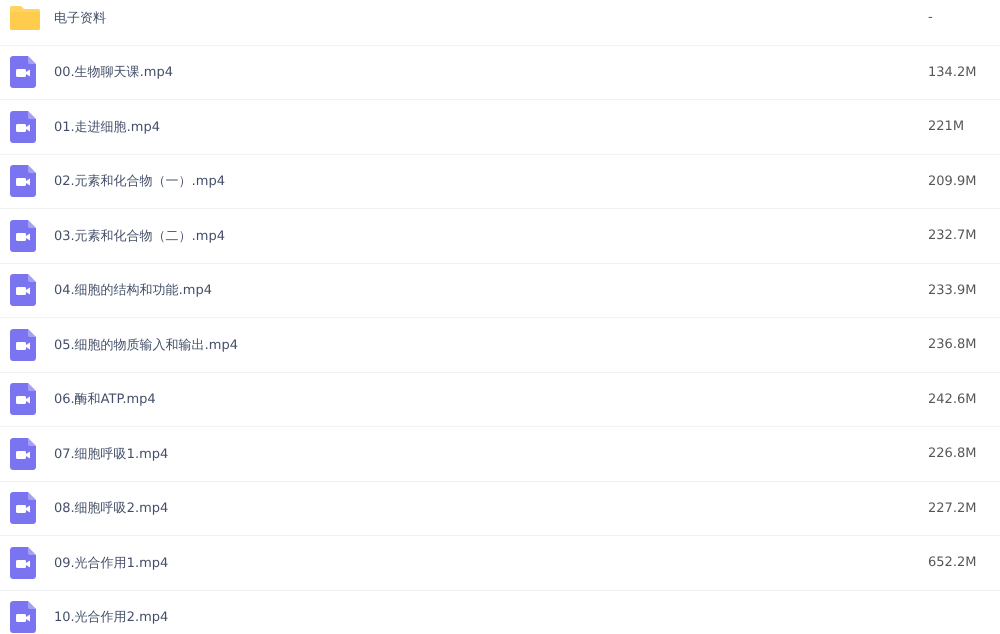 This screenshot has height=634, width=1000. I want to click on file-name: 07.细胞呼吸1.mp4, so click(491, 453).